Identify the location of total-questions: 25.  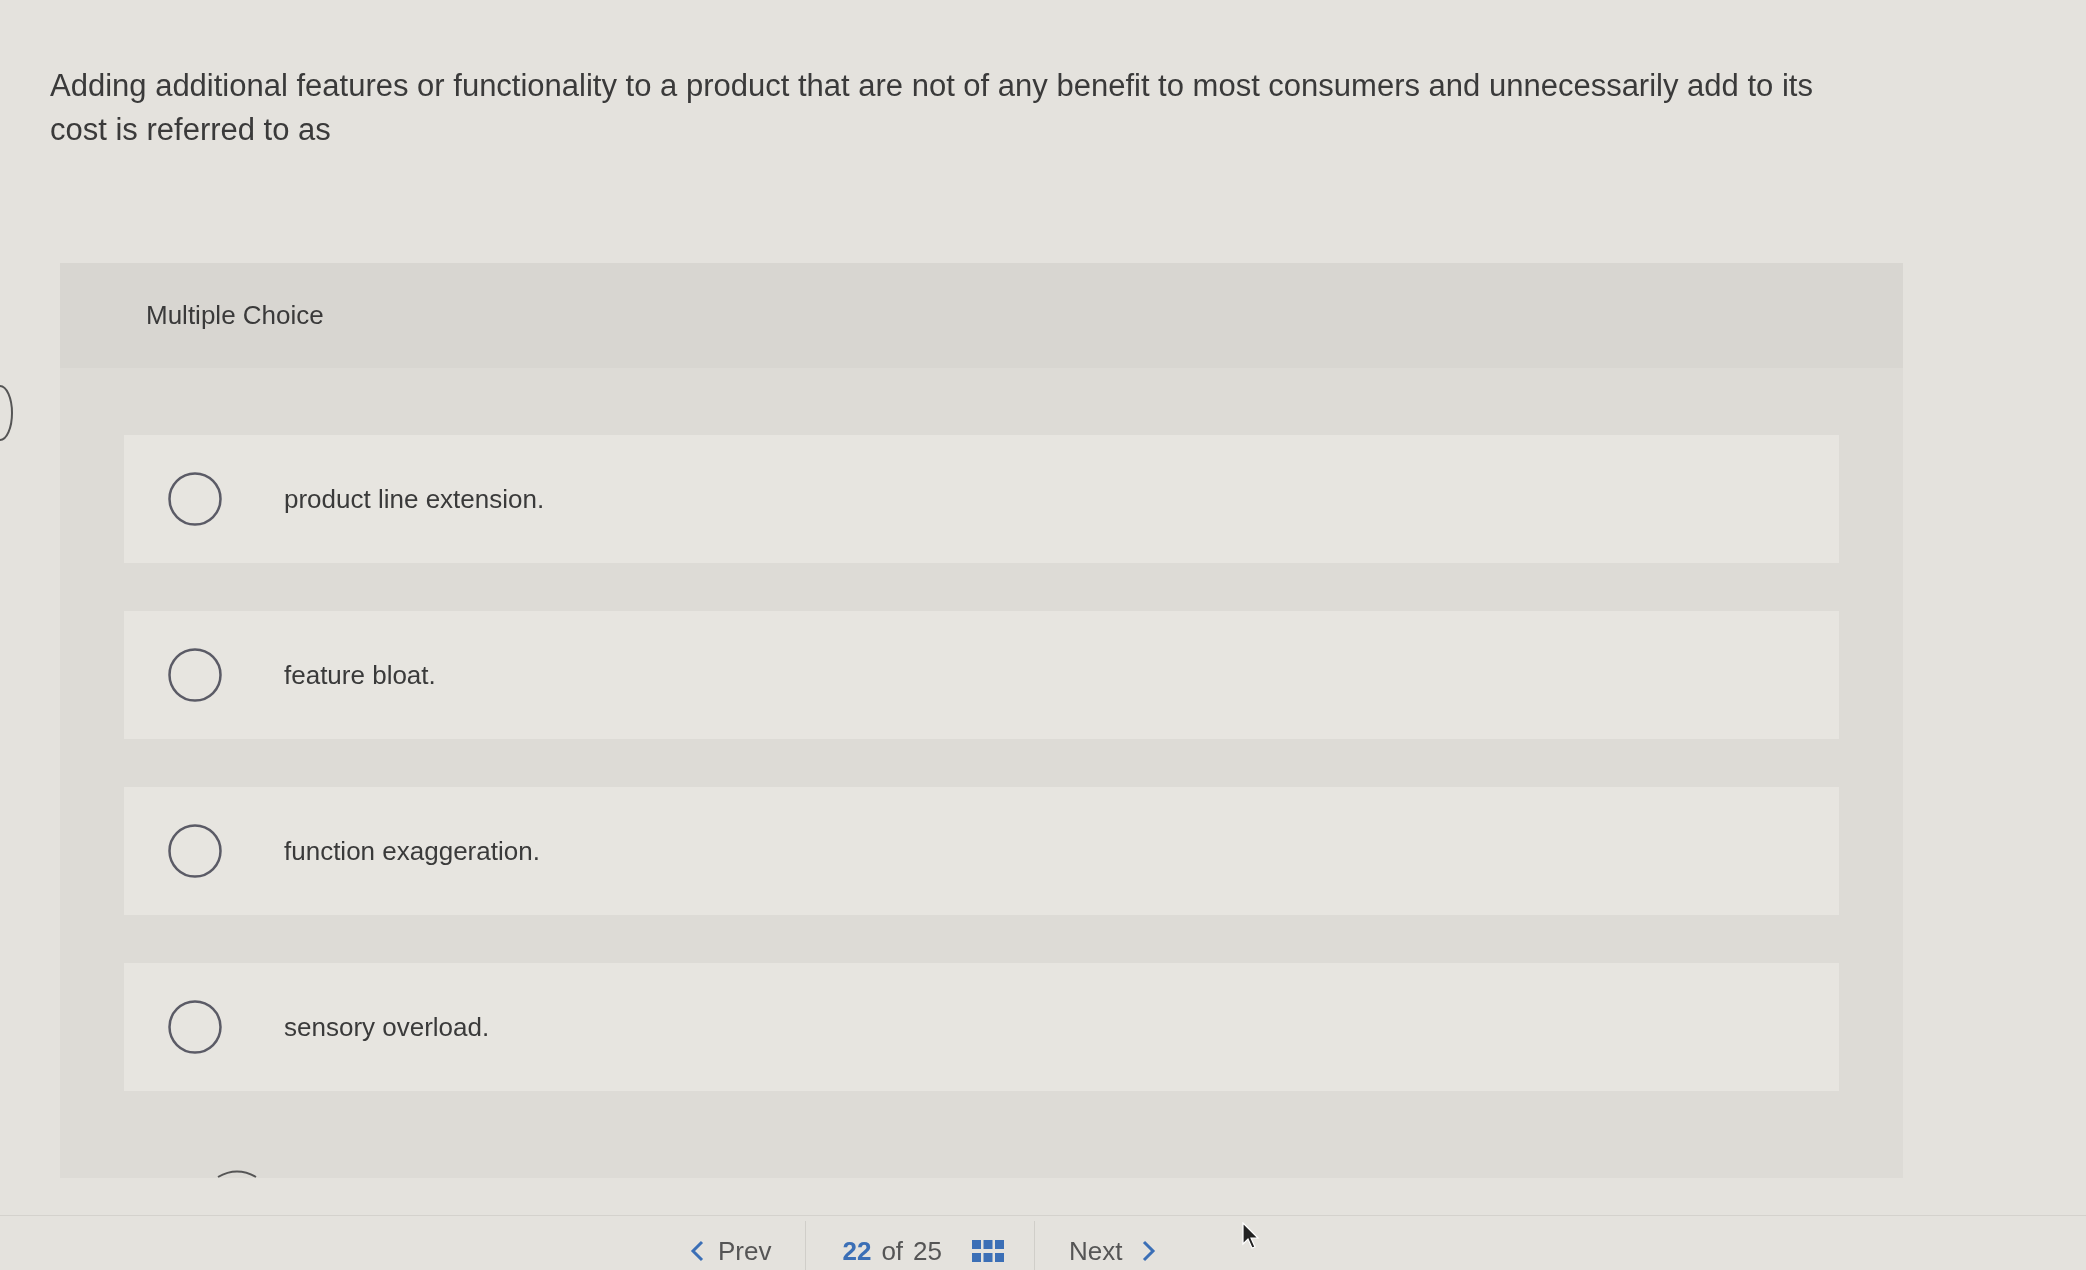
(927, 1251).